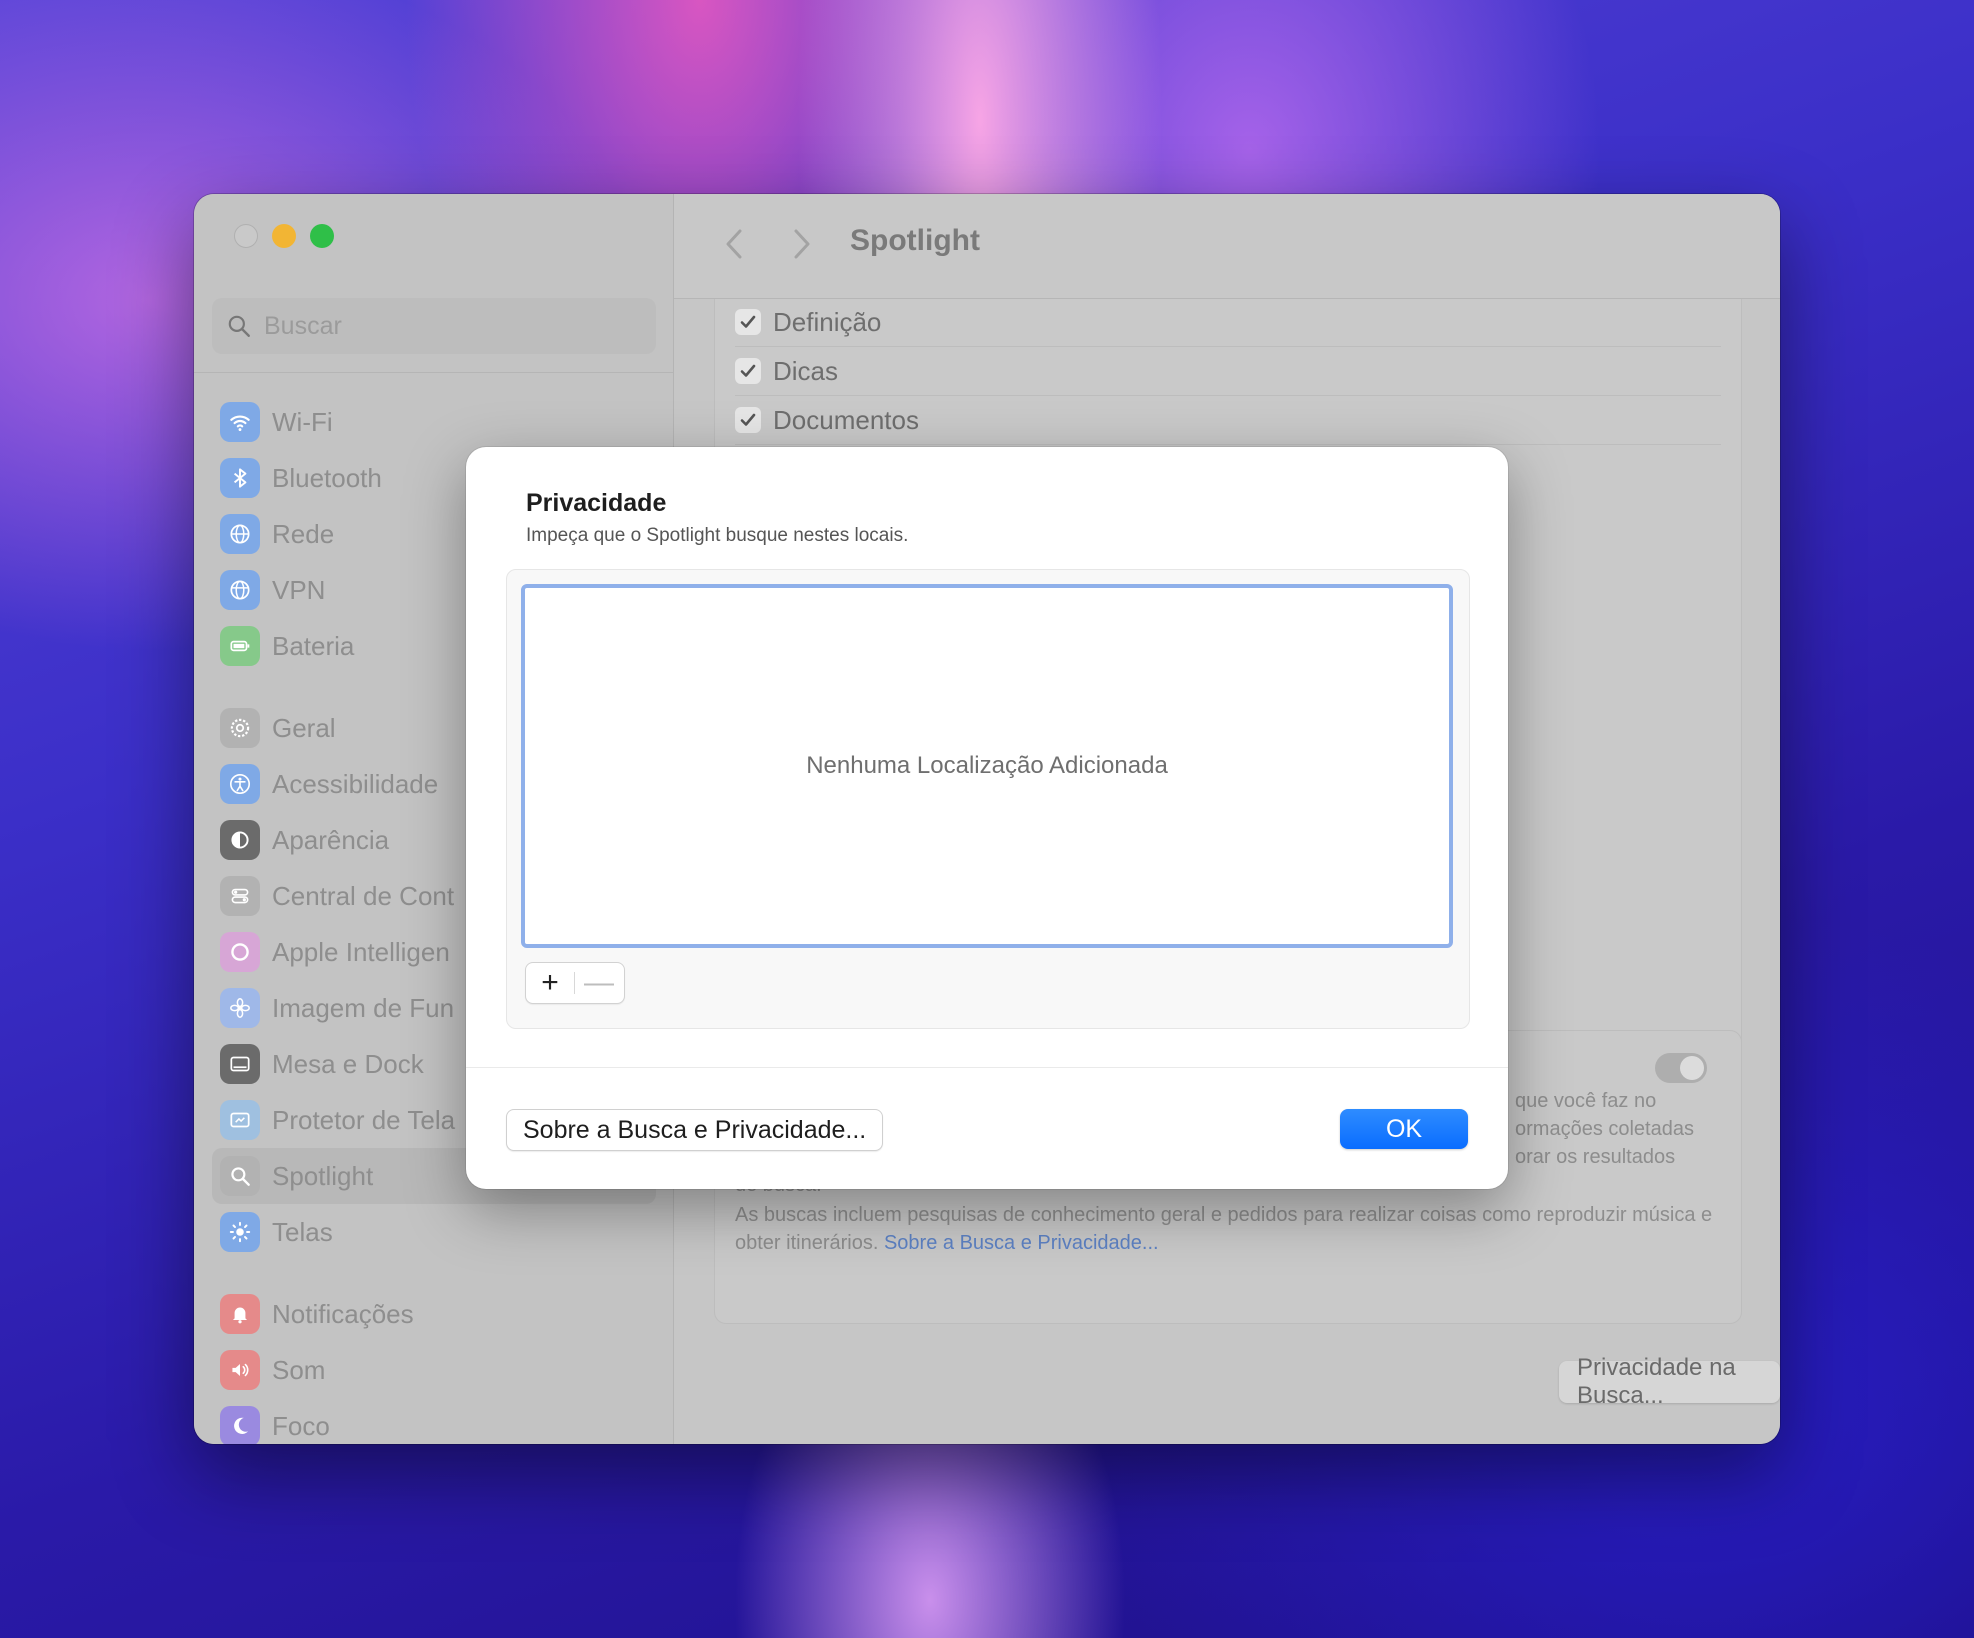  I want to click on dock-icon, so click(240, 1064).